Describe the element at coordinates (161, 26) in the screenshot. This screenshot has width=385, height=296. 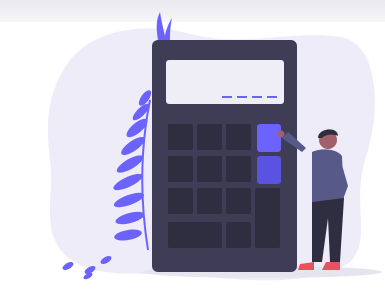
I see `grass-tip` at that location.